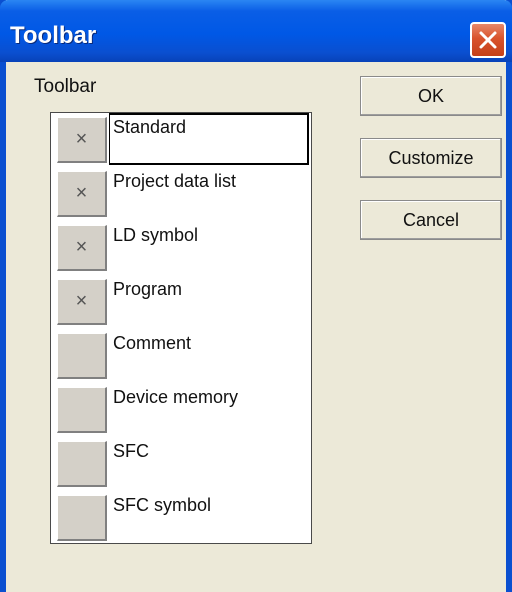 Image resolution: width=512 pixels, height=592 pixels. I want to click on window-title: Toolbar, so click(53, 35).